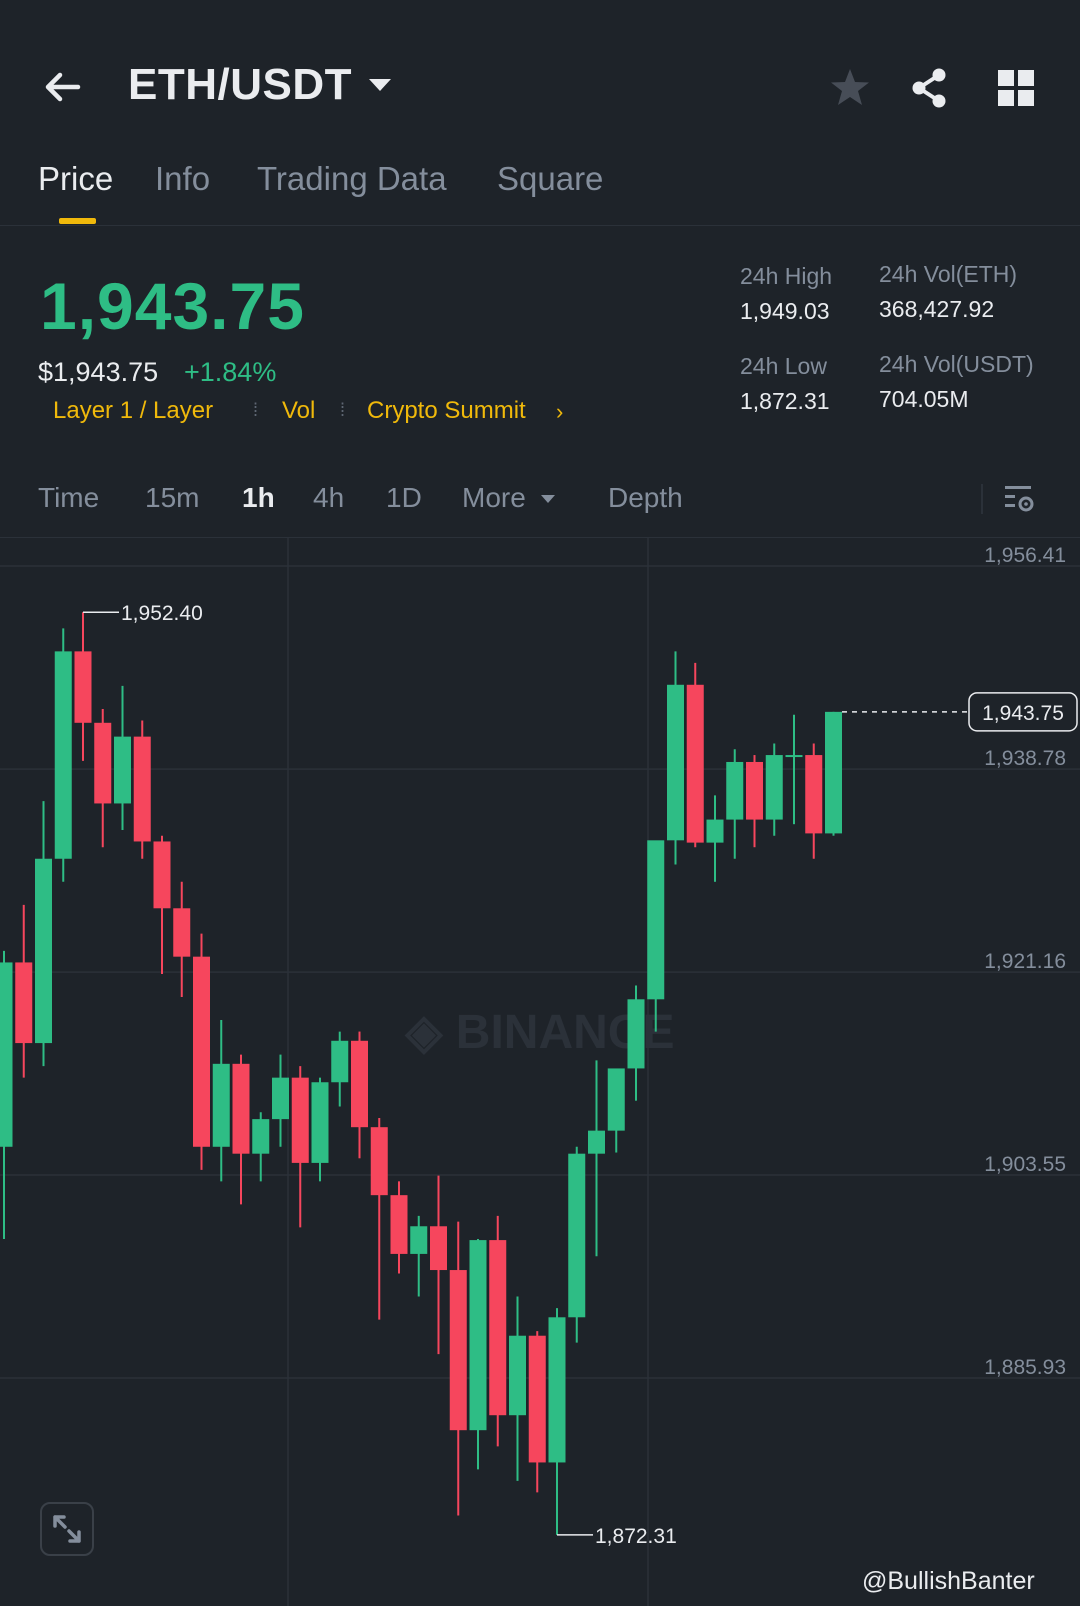 This screenshot has width=1080, height=1606. I want to click on pair-title: ETH/USDT, so click(240, 85).